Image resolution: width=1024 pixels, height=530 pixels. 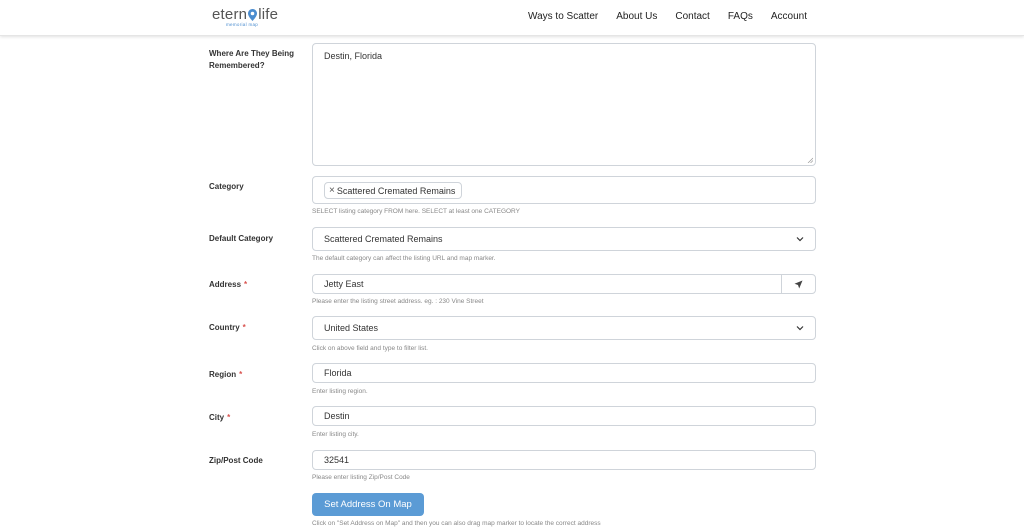 What do you see at coordinates (351, 328) in the screenshot?
I see `country-value: United States` at bounding box center [351, 328].